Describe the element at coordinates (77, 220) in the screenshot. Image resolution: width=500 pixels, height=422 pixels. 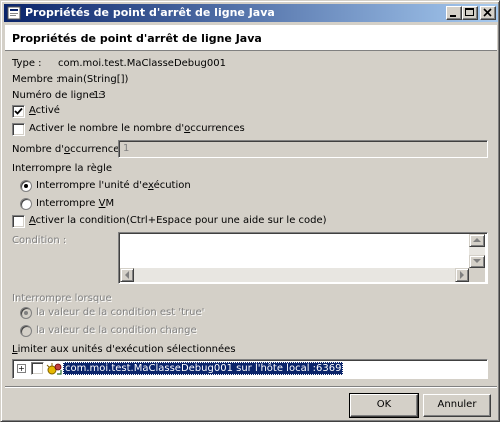
I see `condition-checkbox-label: Activer la condition` at that location.